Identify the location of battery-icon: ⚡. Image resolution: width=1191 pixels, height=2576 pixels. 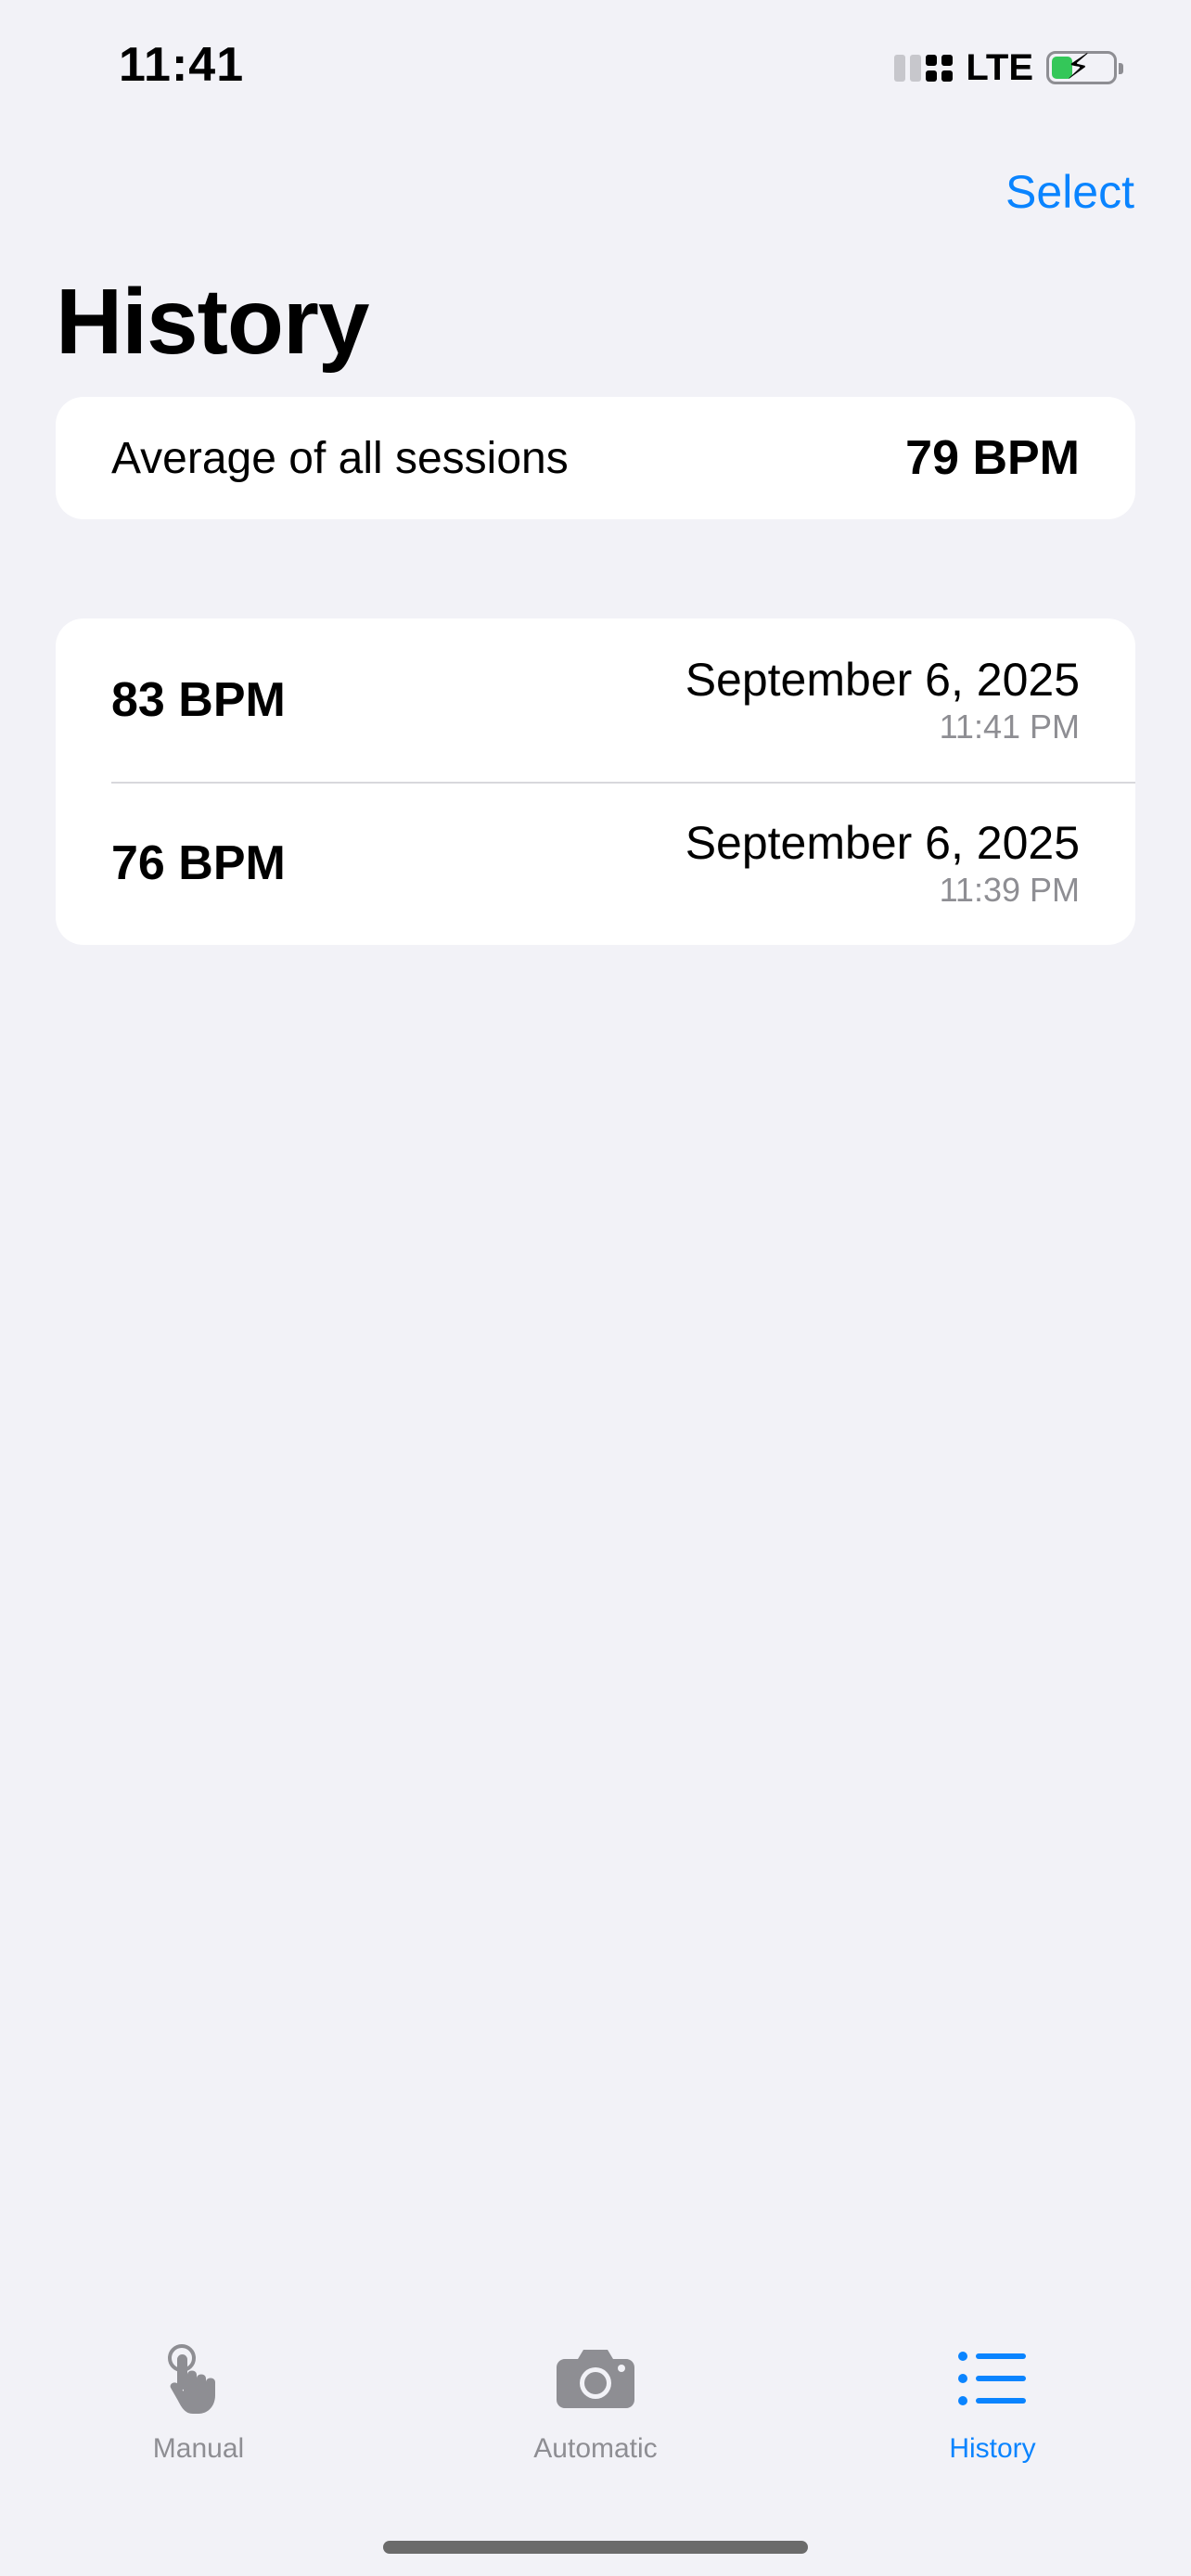
(1084, 67).